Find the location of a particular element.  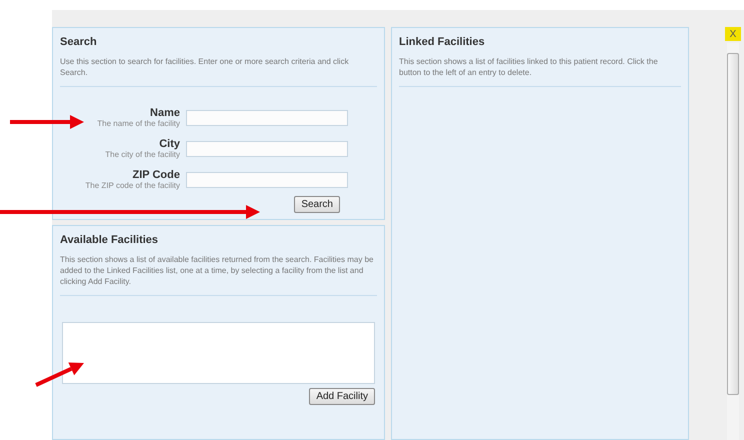

close-button: X is located at coordinates (733, 34).